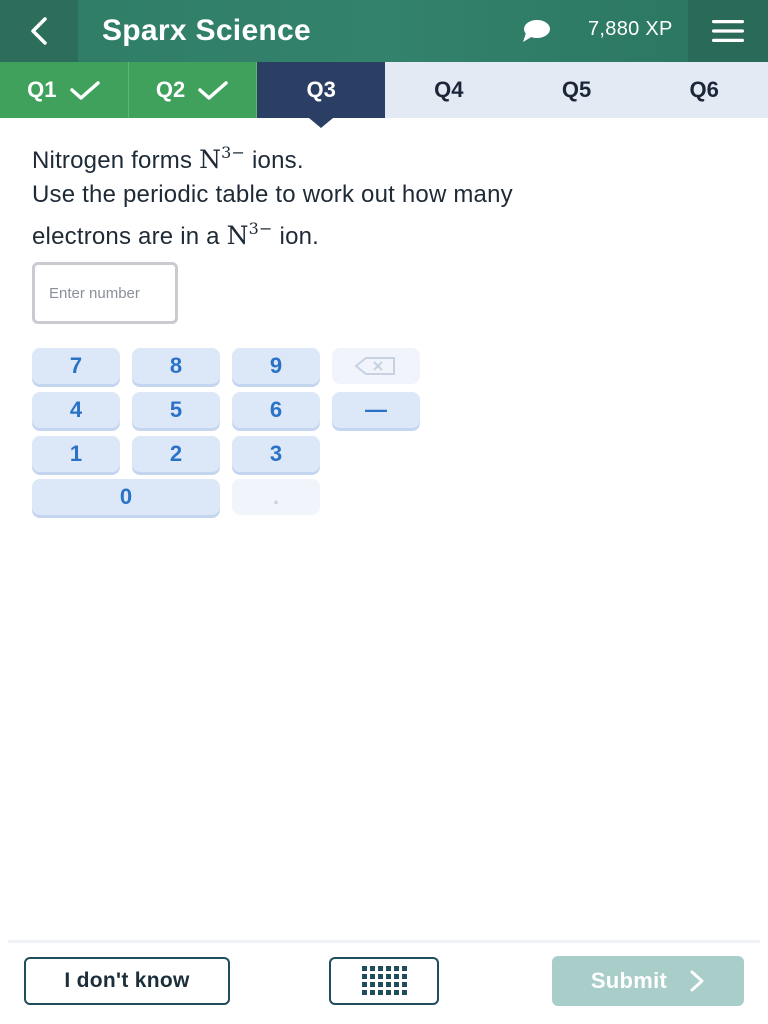 Image resolution: width=768 pixels, height=1024 pixels. I want to click on tab-q5: Q5, so click(576, 90).